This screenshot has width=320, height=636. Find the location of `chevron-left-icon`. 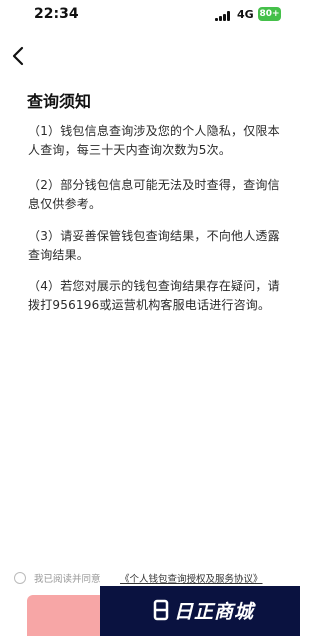

chevron-left-icon is located at coordinates (18, 56).